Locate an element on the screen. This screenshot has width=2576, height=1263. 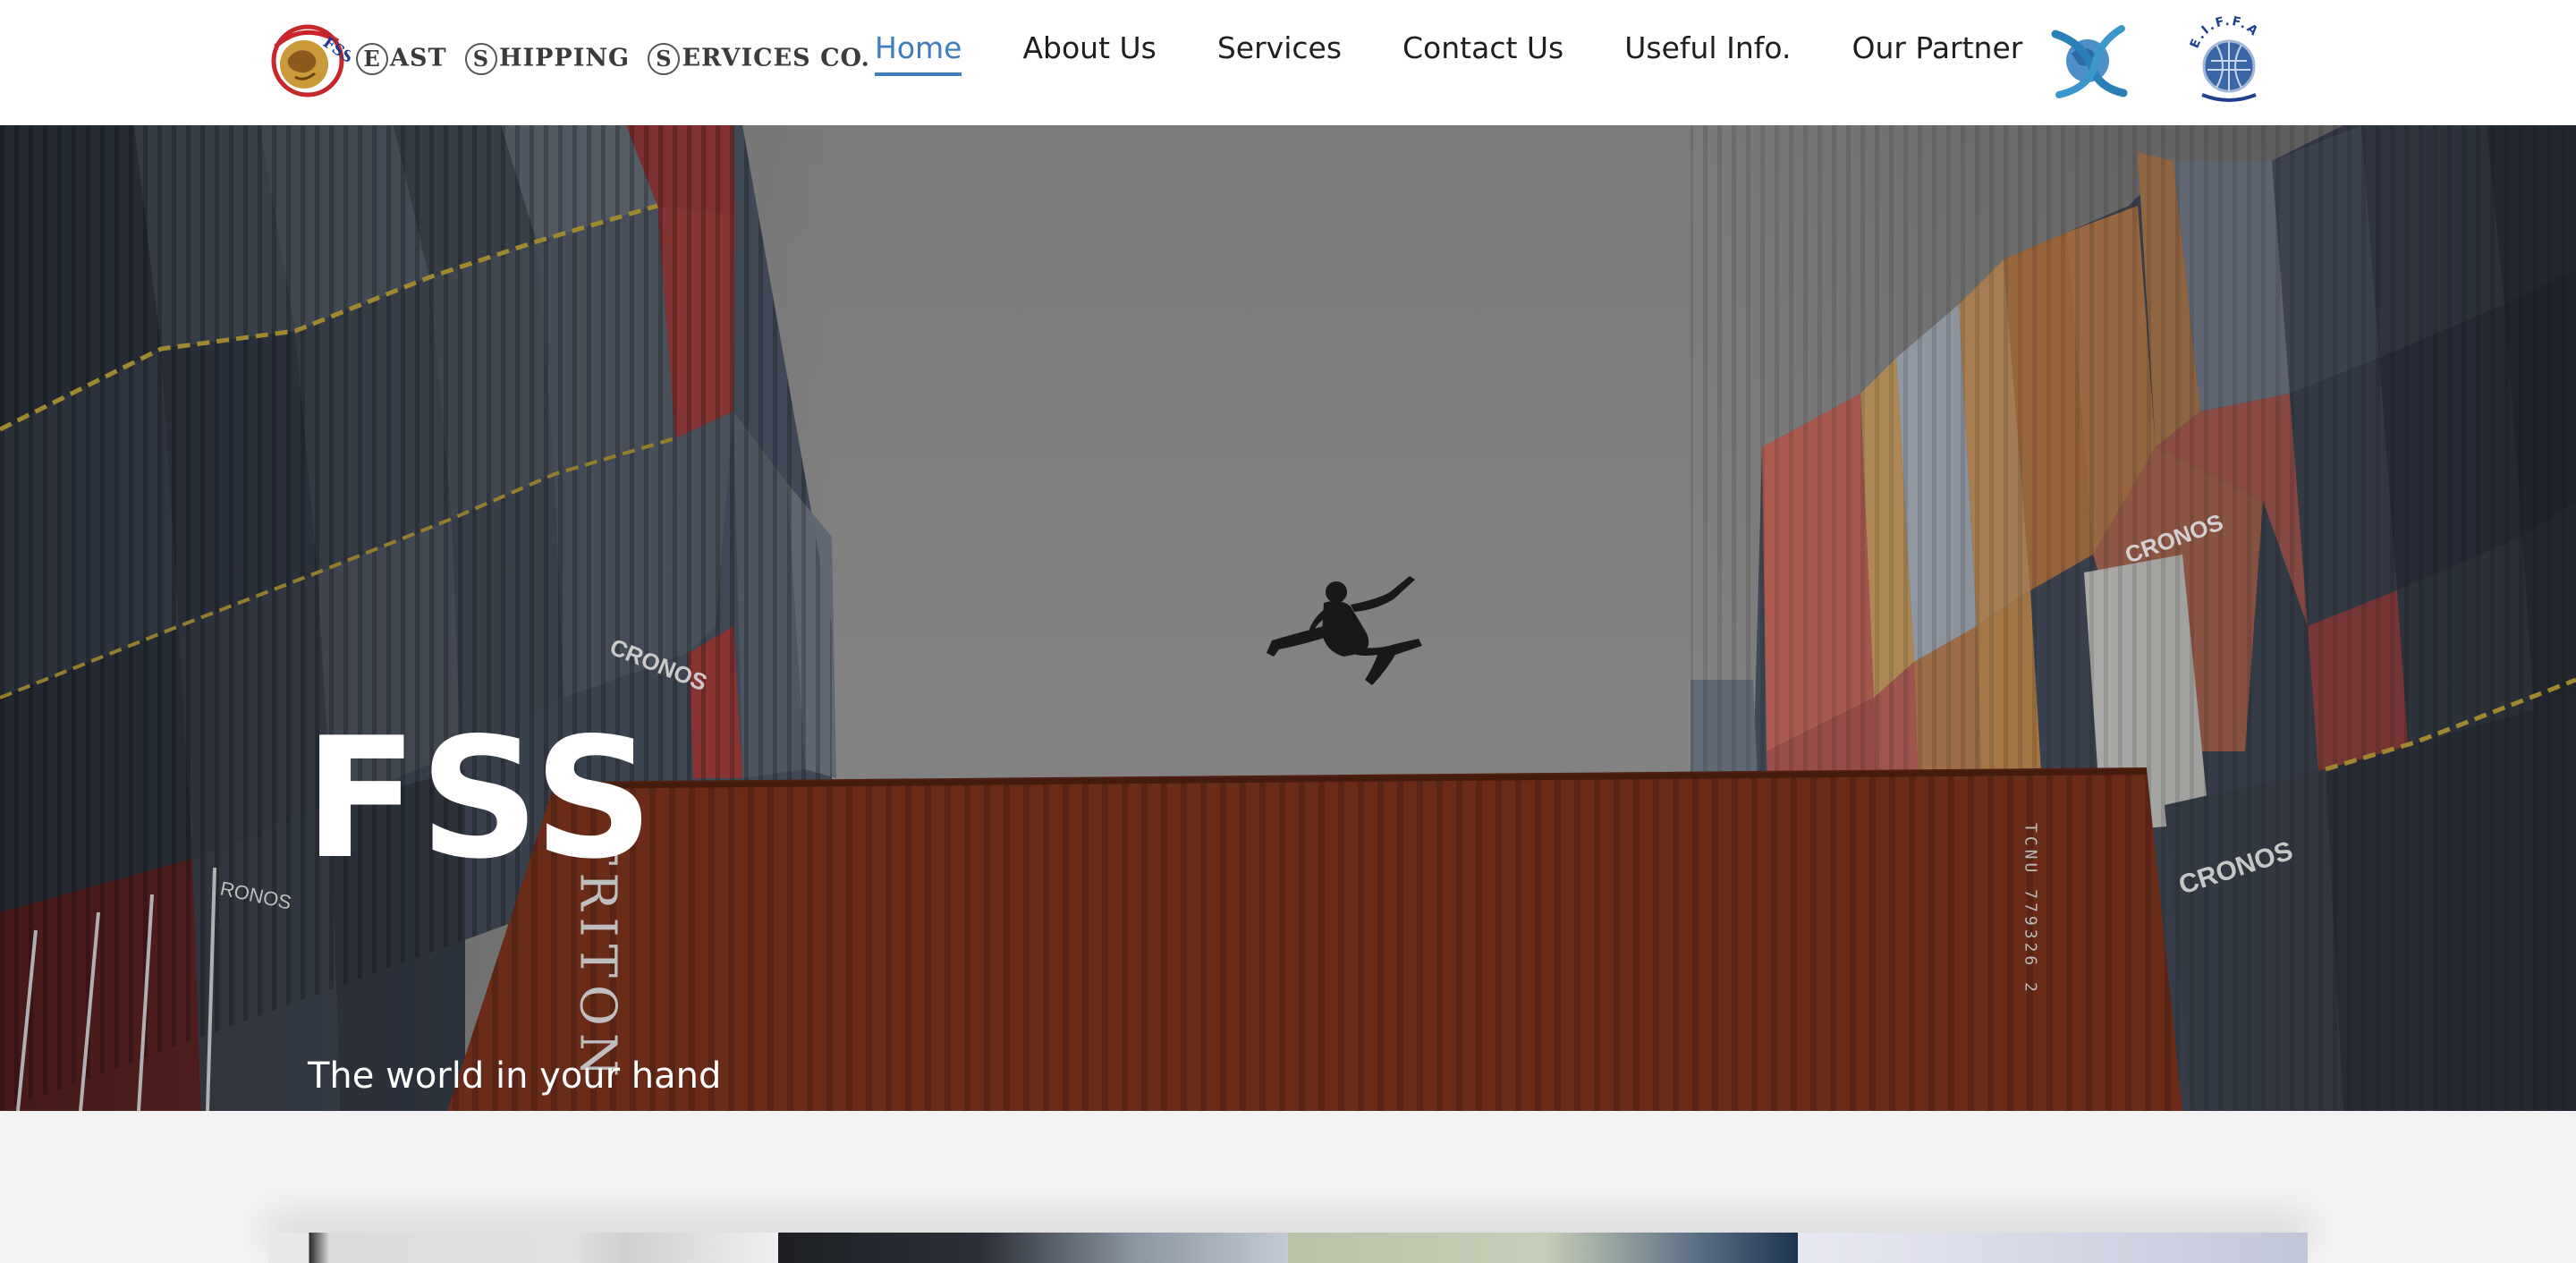
globe-ribbon-partner-logo-icon is located at coordinates (2089, 61).